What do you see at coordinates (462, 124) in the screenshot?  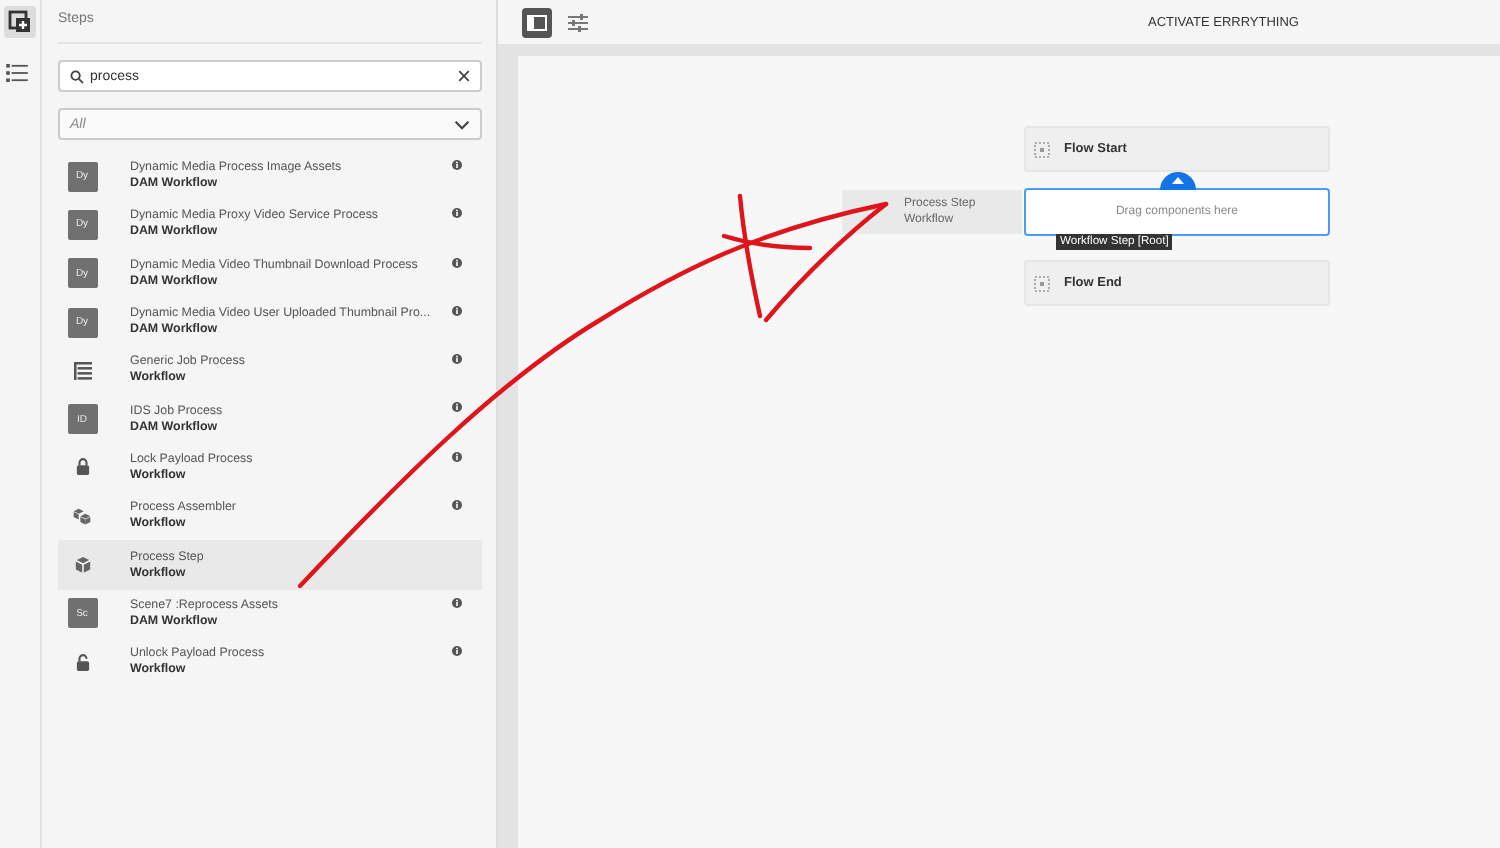 I see `chevron-icon` at bounding box center [462, 124].